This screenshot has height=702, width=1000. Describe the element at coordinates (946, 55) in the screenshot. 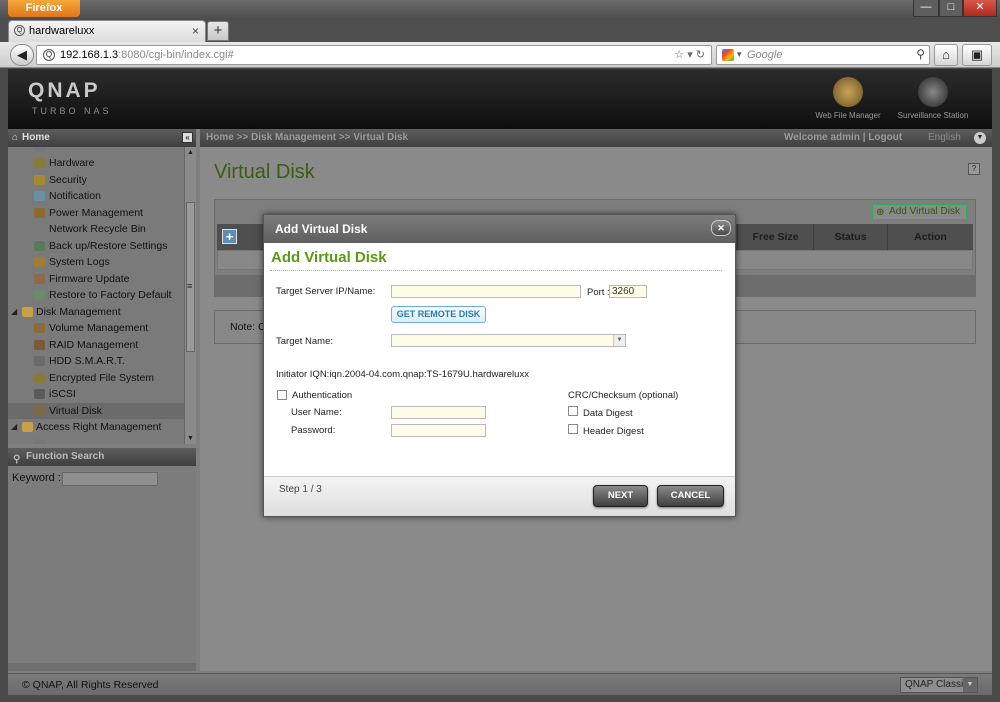

I see `home-icon: ⌂` at that location.